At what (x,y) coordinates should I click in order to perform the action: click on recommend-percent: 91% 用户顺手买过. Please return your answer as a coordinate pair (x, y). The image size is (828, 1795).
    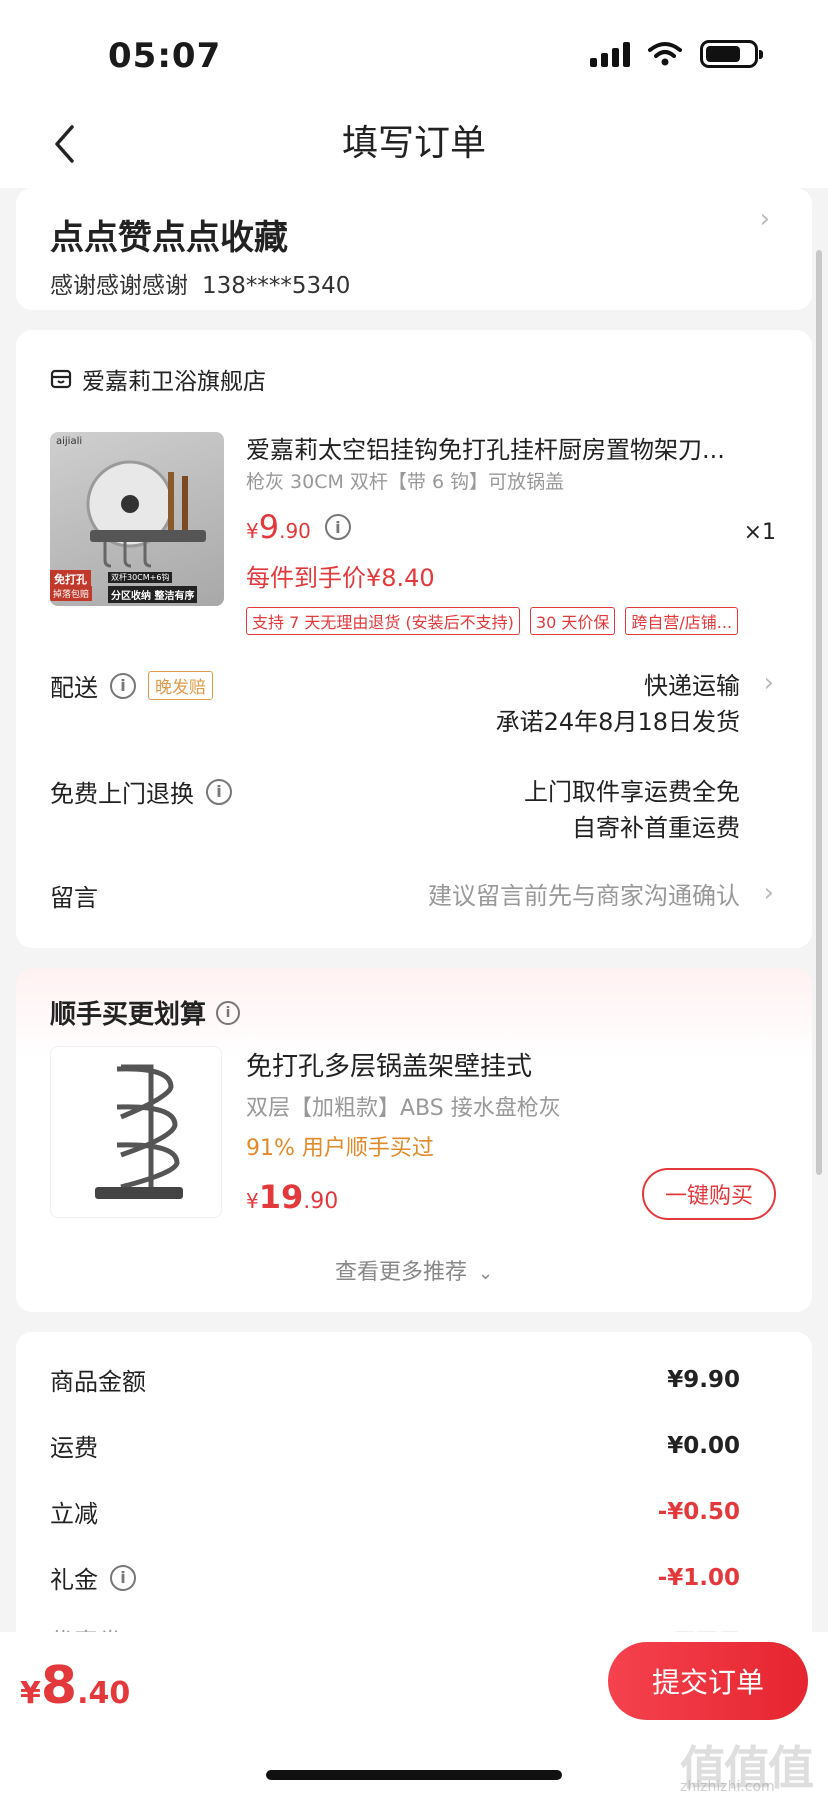
    Looking at the image, I should click on (340, 1148).